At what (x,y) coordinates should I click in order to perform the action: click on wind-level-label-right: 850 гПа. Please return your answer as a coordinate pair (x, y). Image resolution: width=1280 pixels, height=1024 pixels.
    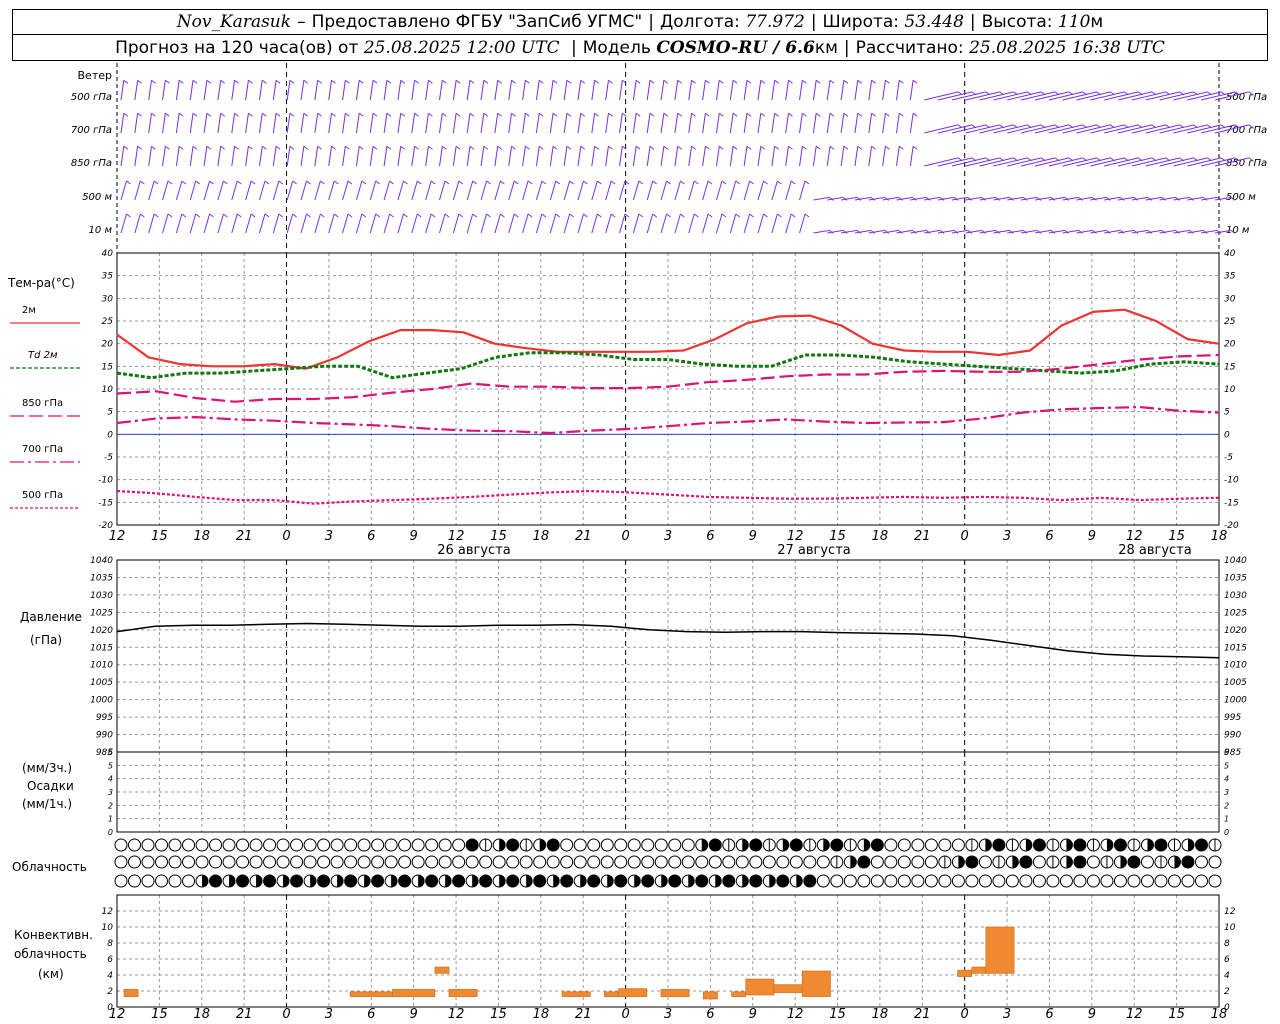
    Looking at the image, I should click on (1246, 163).